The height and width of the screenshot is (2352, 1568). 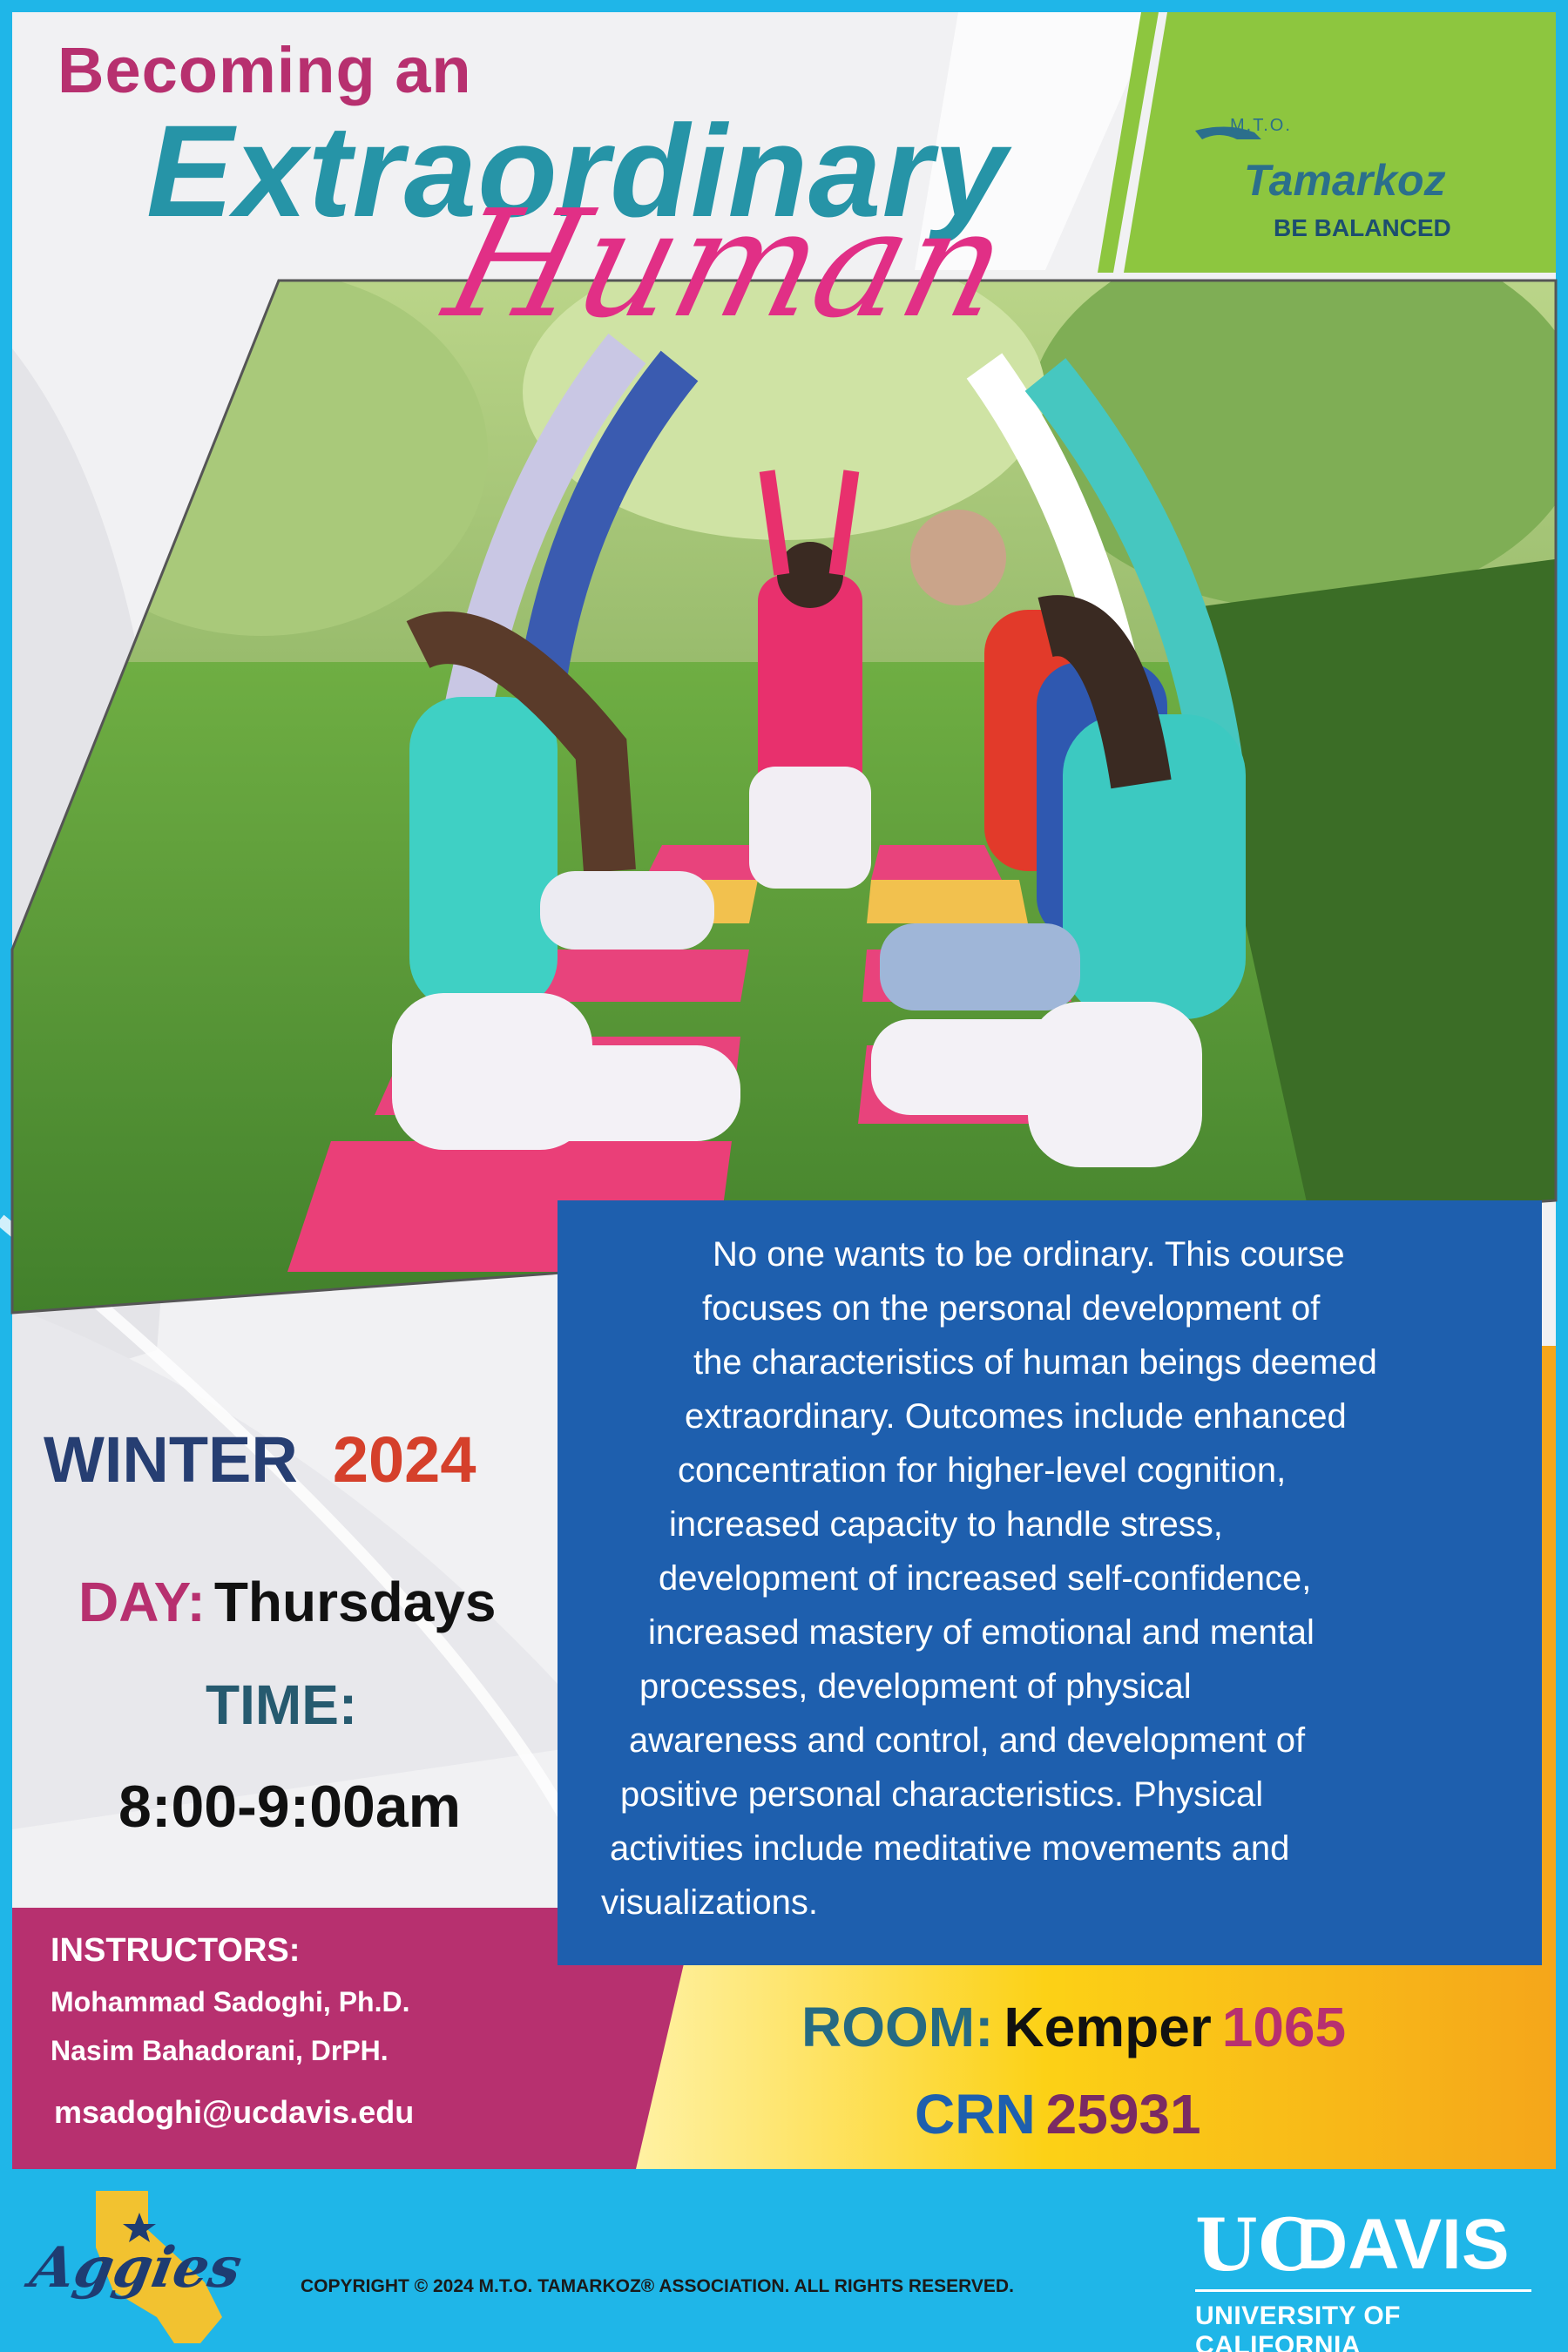 I want to click on aggies-logo: Aggies, so click(x=136, y=2268).